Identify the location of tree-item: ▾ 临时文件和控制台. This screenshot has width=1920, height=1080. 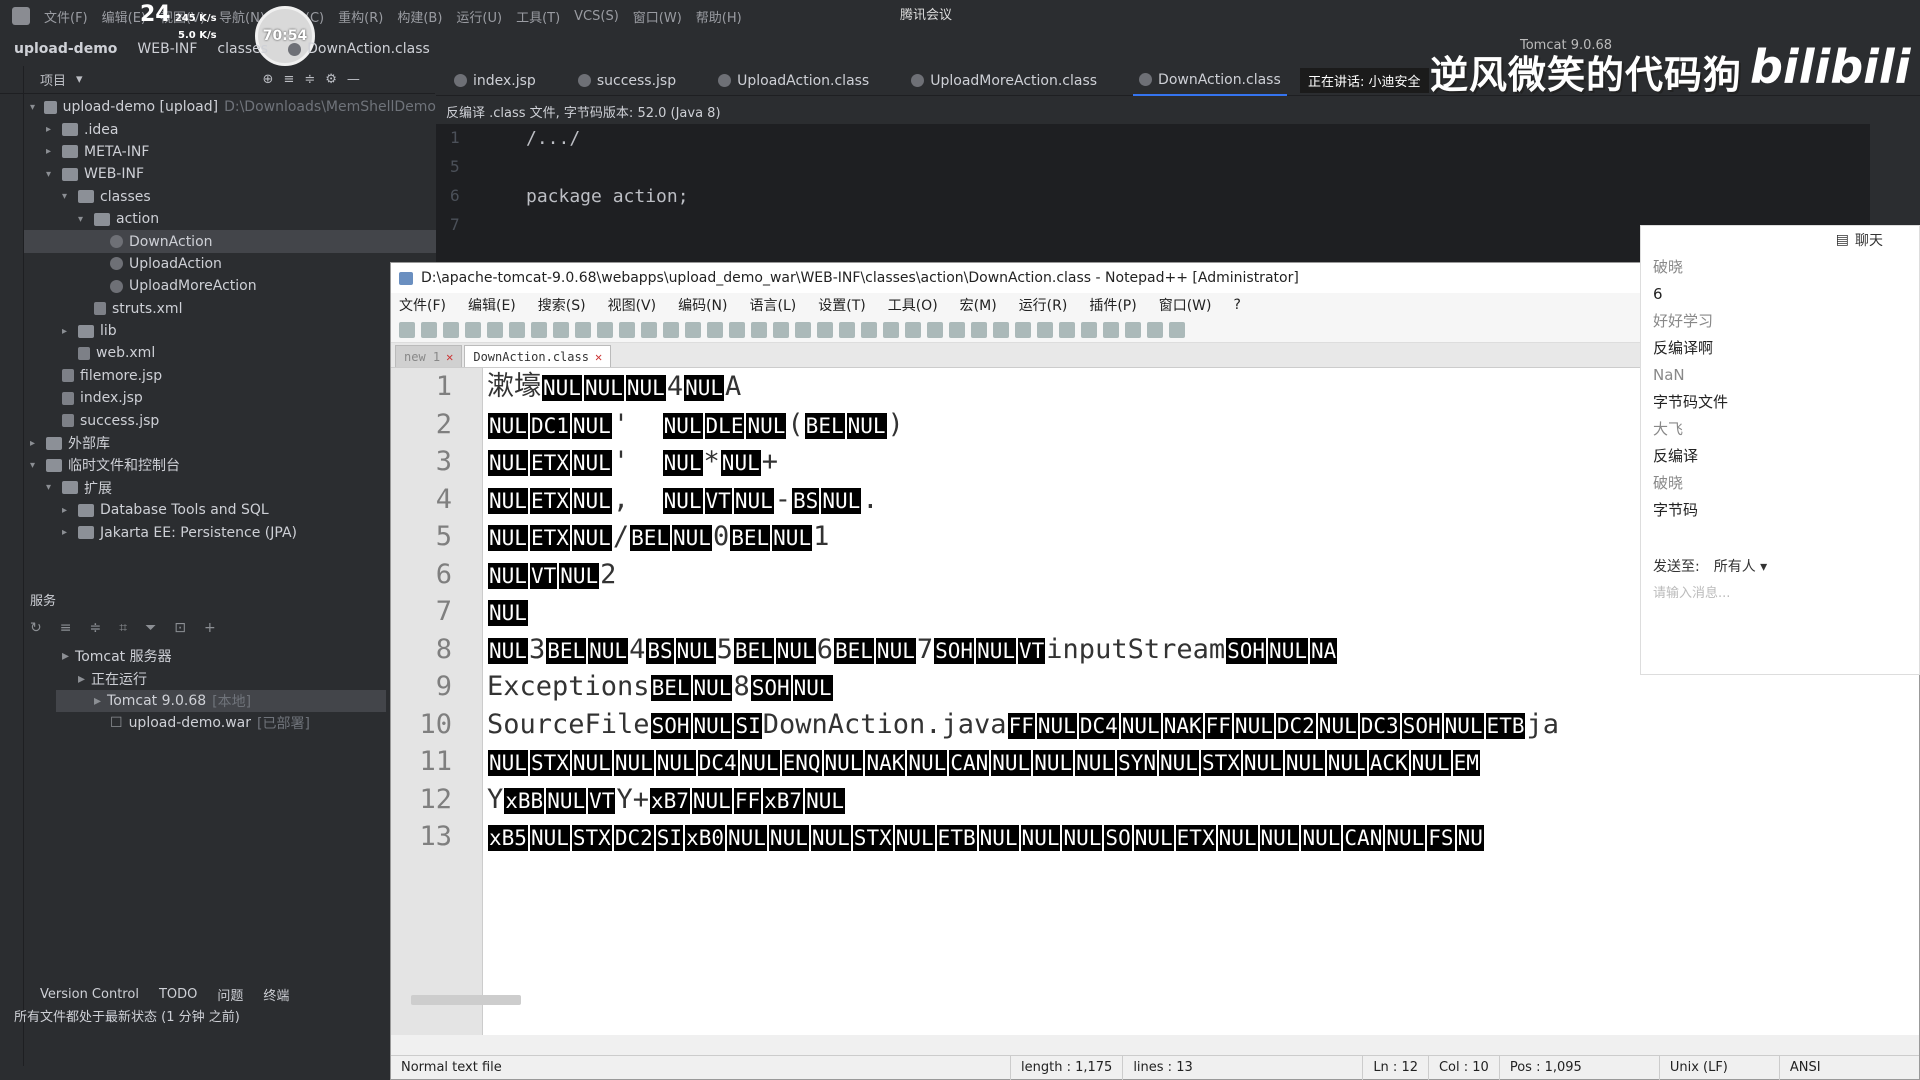
(230, 465).